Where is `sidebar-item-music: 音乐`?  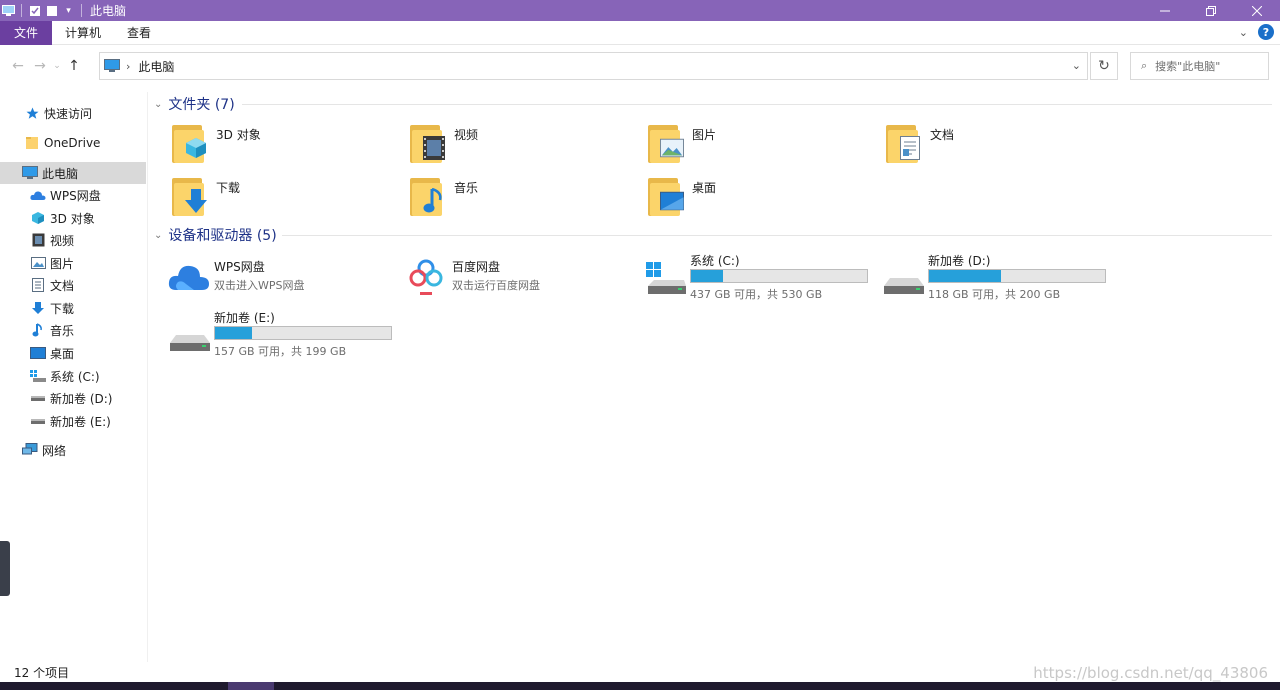
sidebar-item-music: 音乐 is located at coordinates (73, 330).